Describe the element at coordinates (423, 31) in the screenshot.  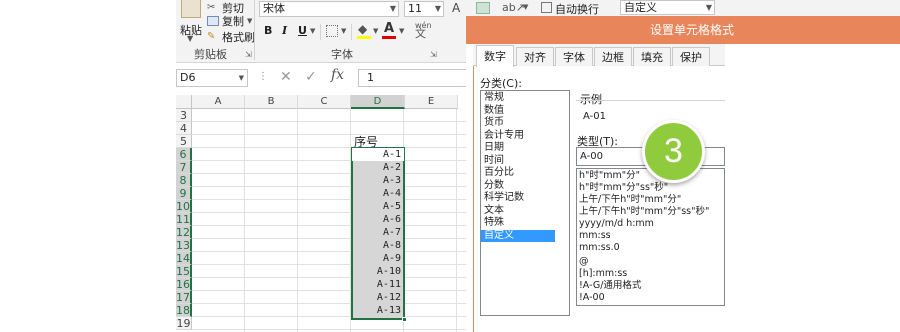
I see `phonetic-icon: wén 文` at that location.